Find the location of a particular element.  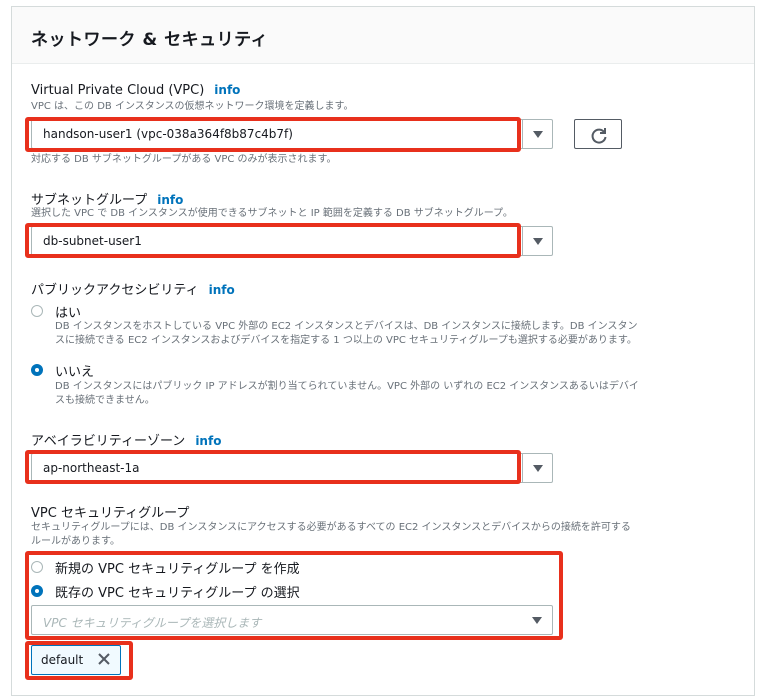

sg-select-placeholder: VPC セキュリティグループを選択します is located at coordinates (152, 623).